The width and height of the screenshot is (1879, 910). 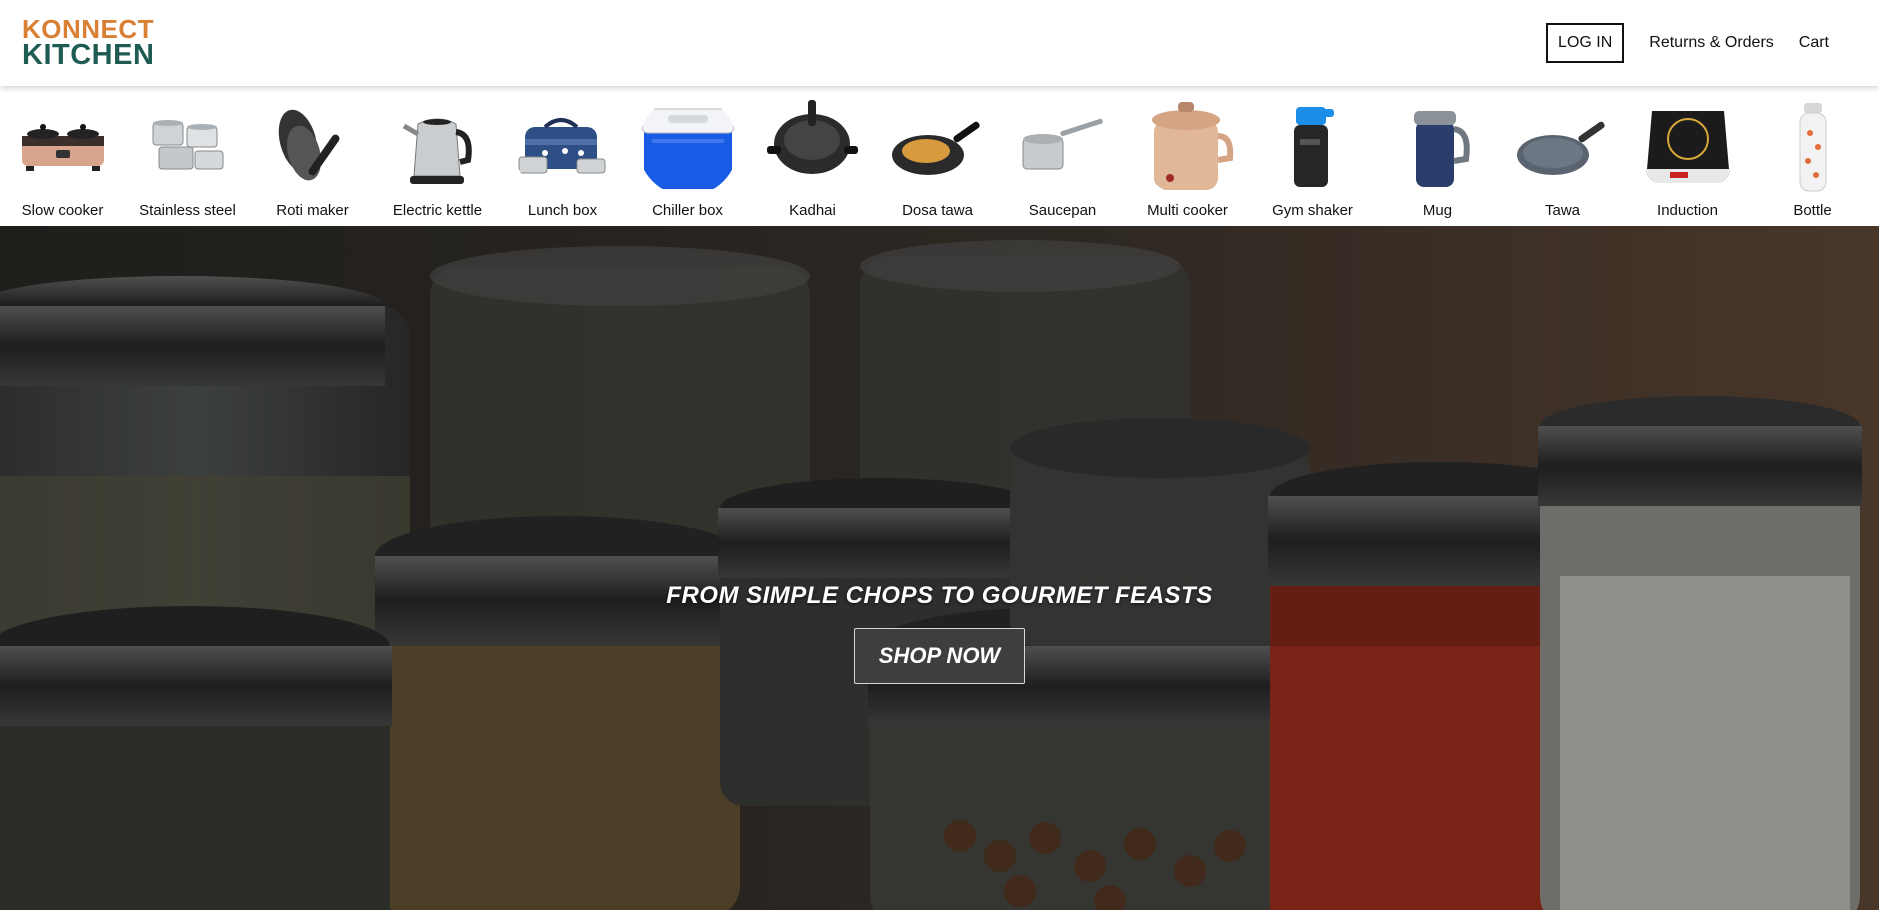 I want to click on saucepan-icon, so click(x=1062, y=146).